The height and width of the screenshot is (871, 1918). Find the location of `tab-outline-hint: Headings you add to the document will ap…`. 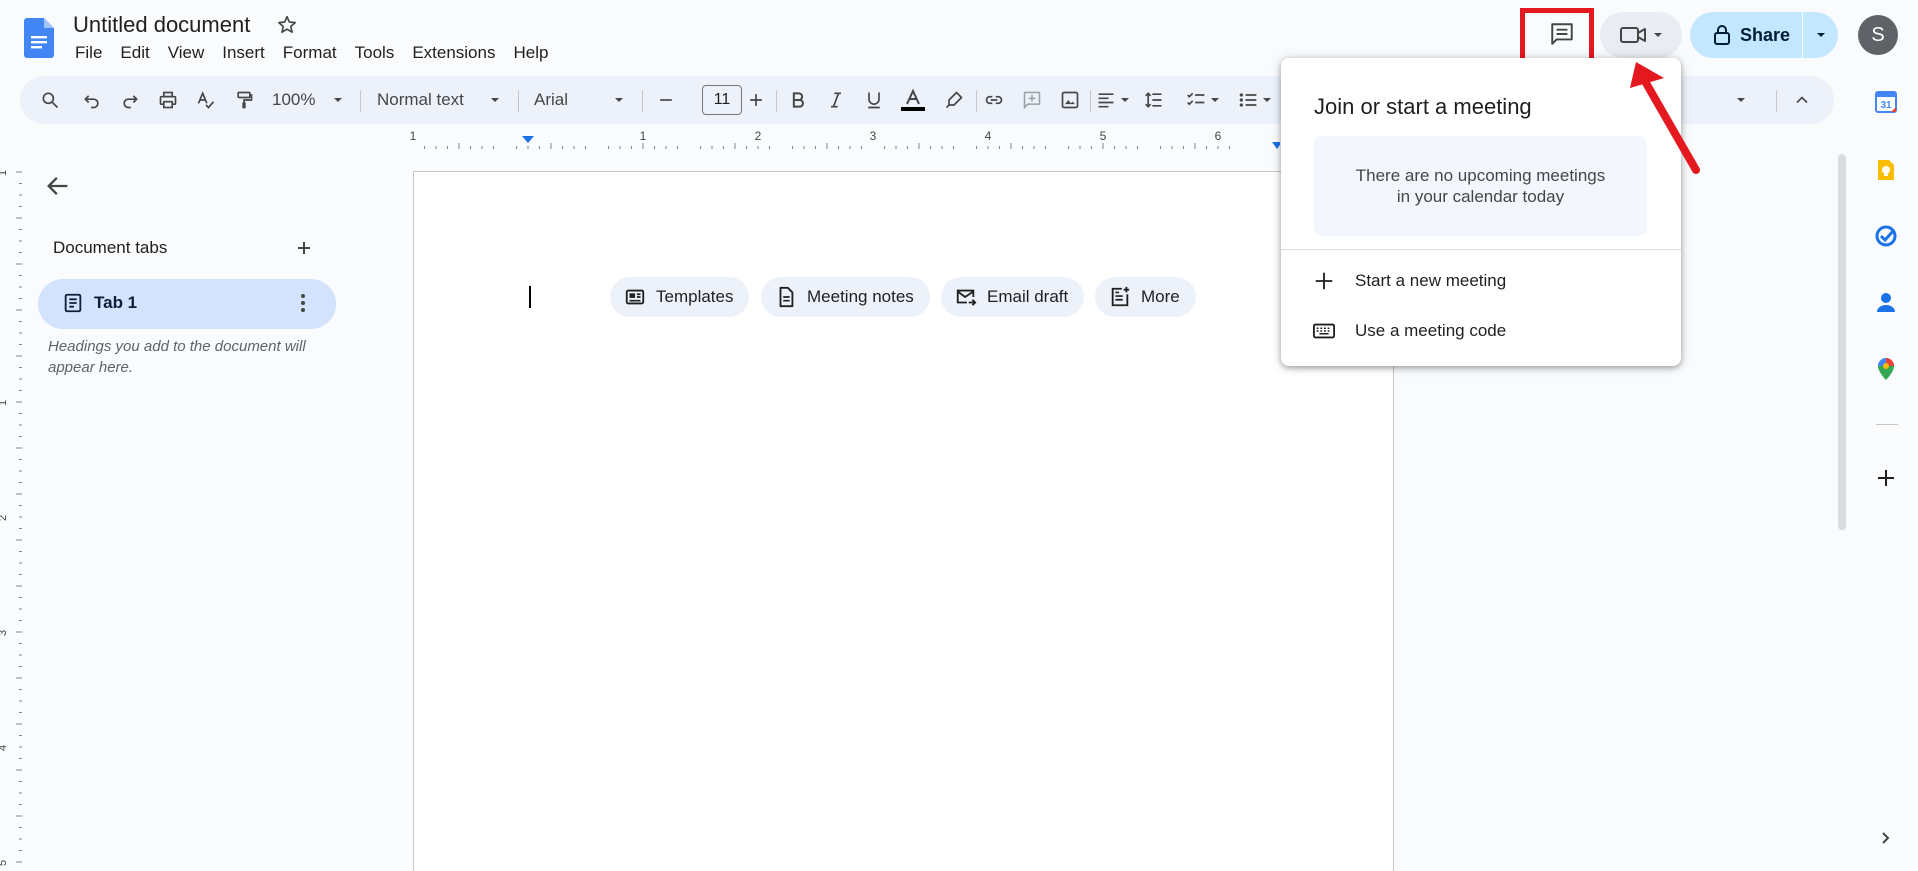

tab-outline-hint: Headings you add to the document will ap… is located at coordinates (177, 357).